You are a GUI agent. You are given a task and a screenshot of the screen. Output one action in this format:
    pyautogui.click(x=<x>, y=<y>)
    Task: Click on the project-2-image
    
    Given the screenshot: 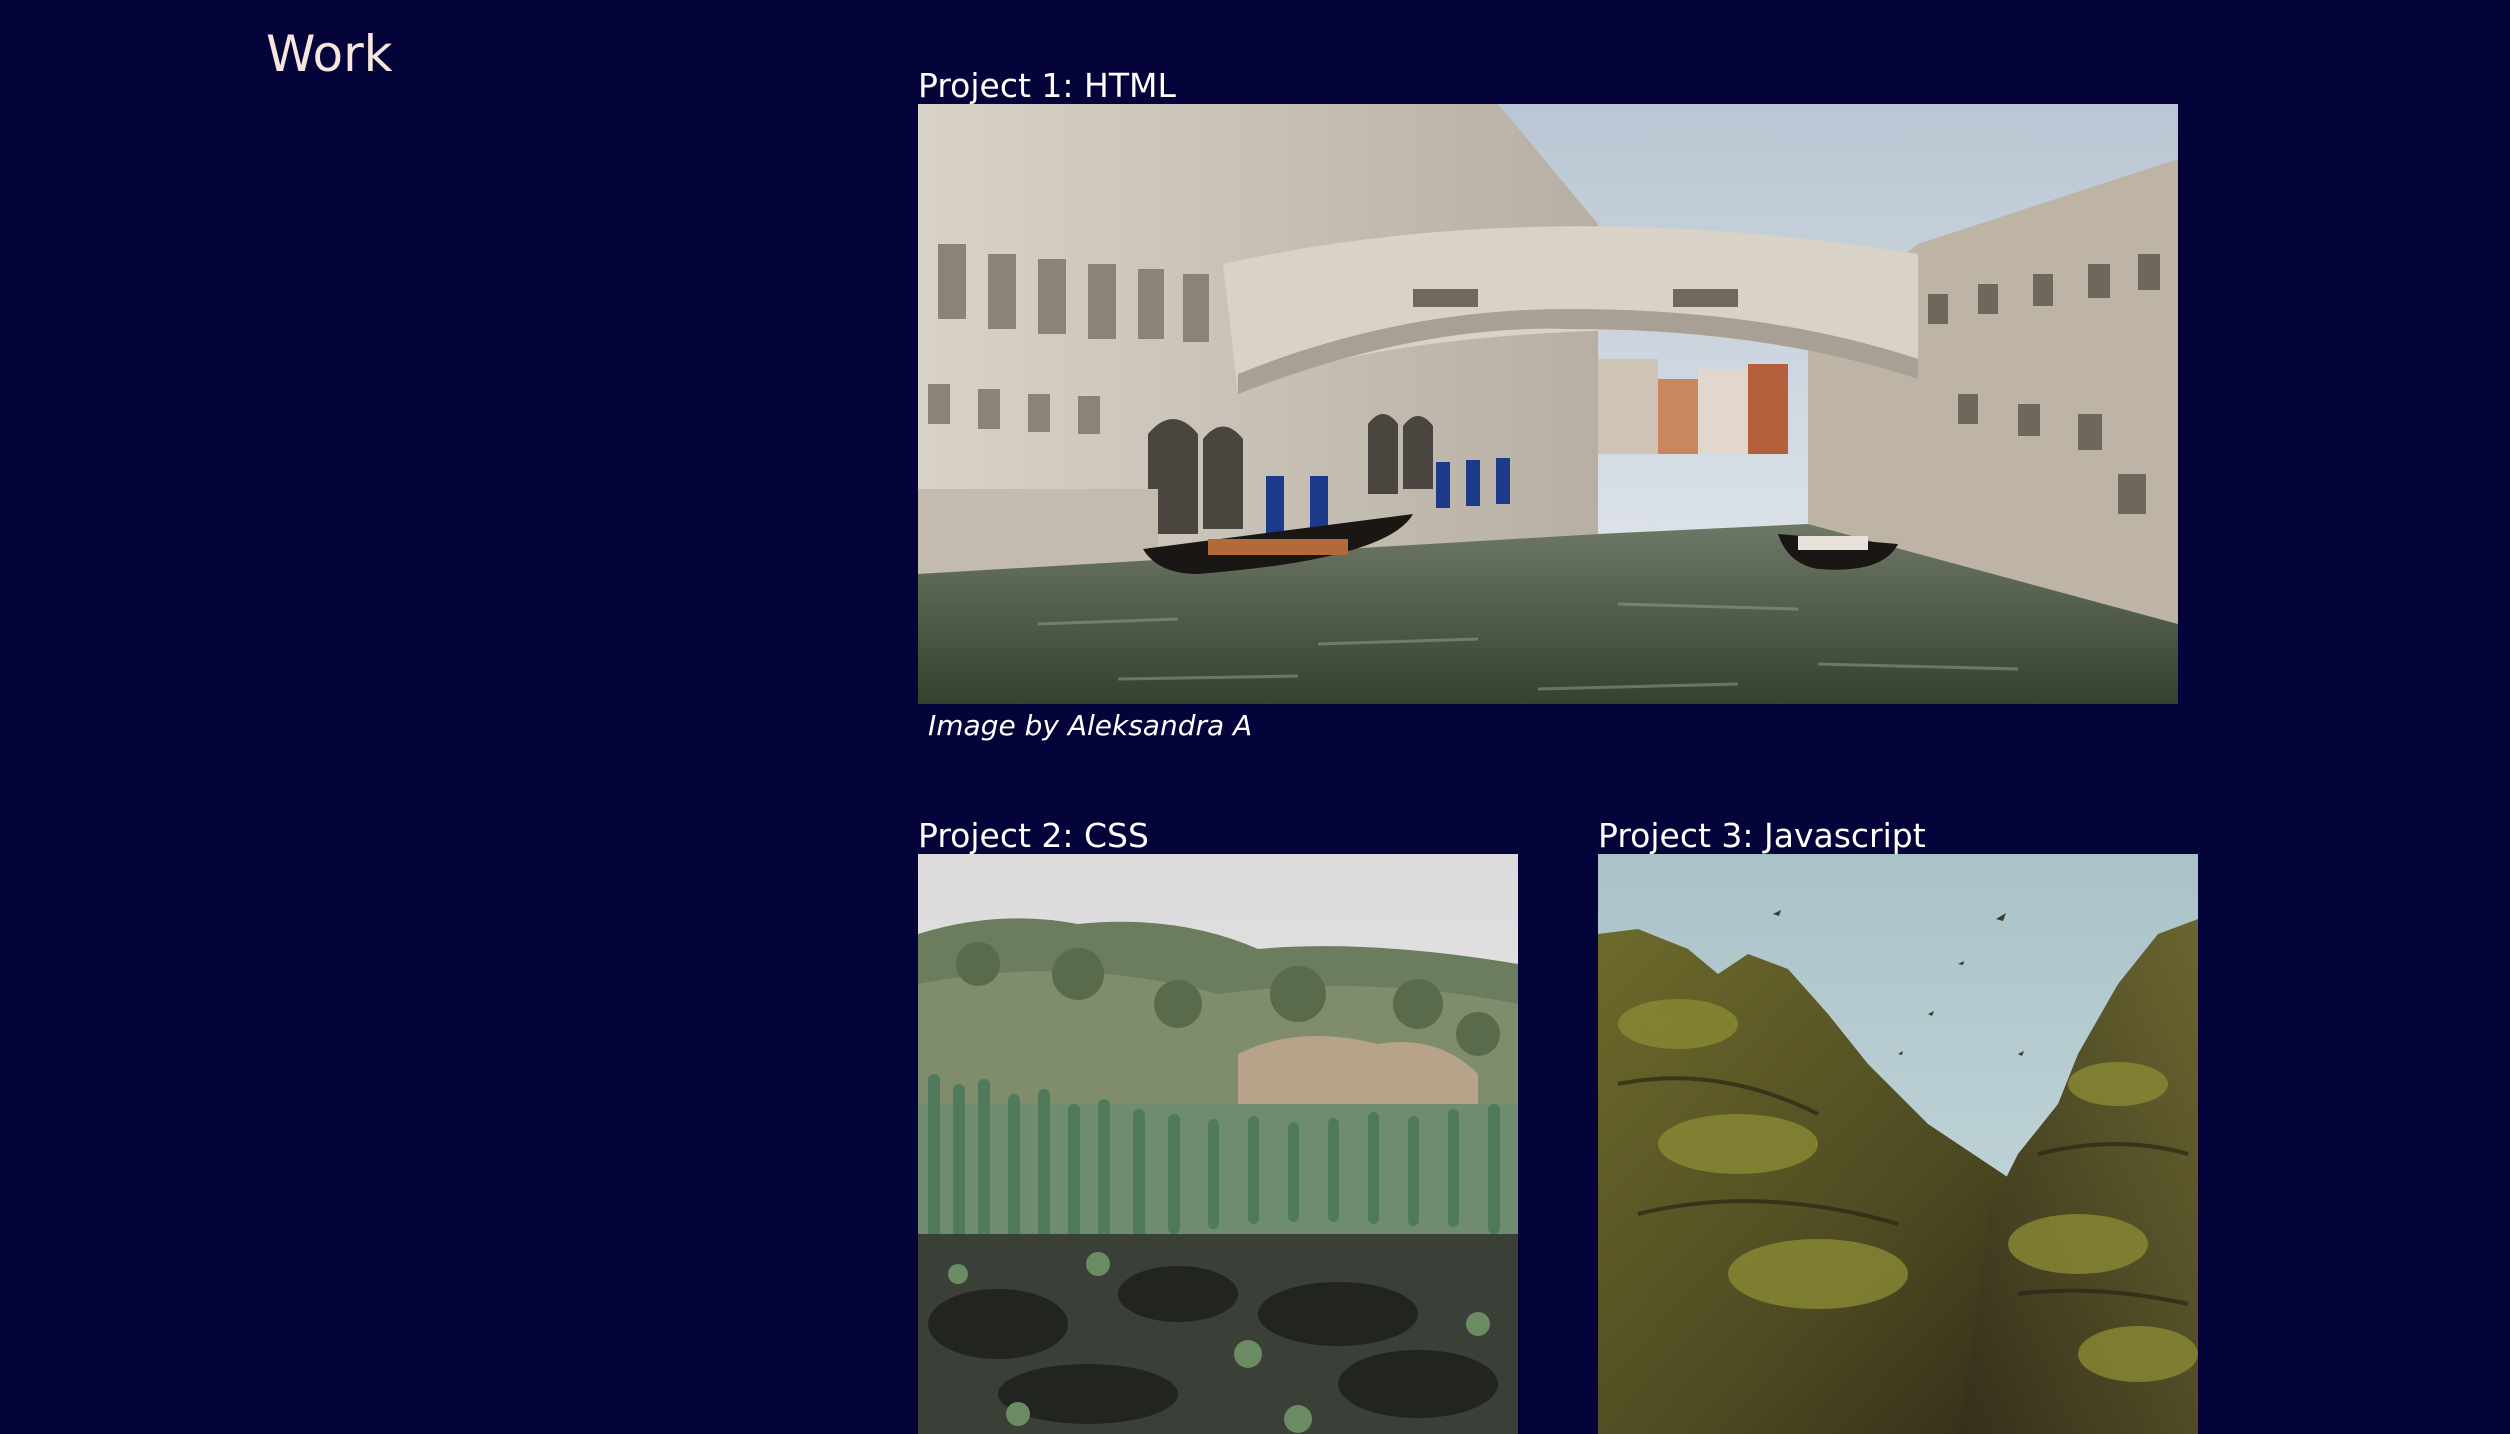 What is the action you would take?
    pyautogui.click(x=1218, y=1144)
    